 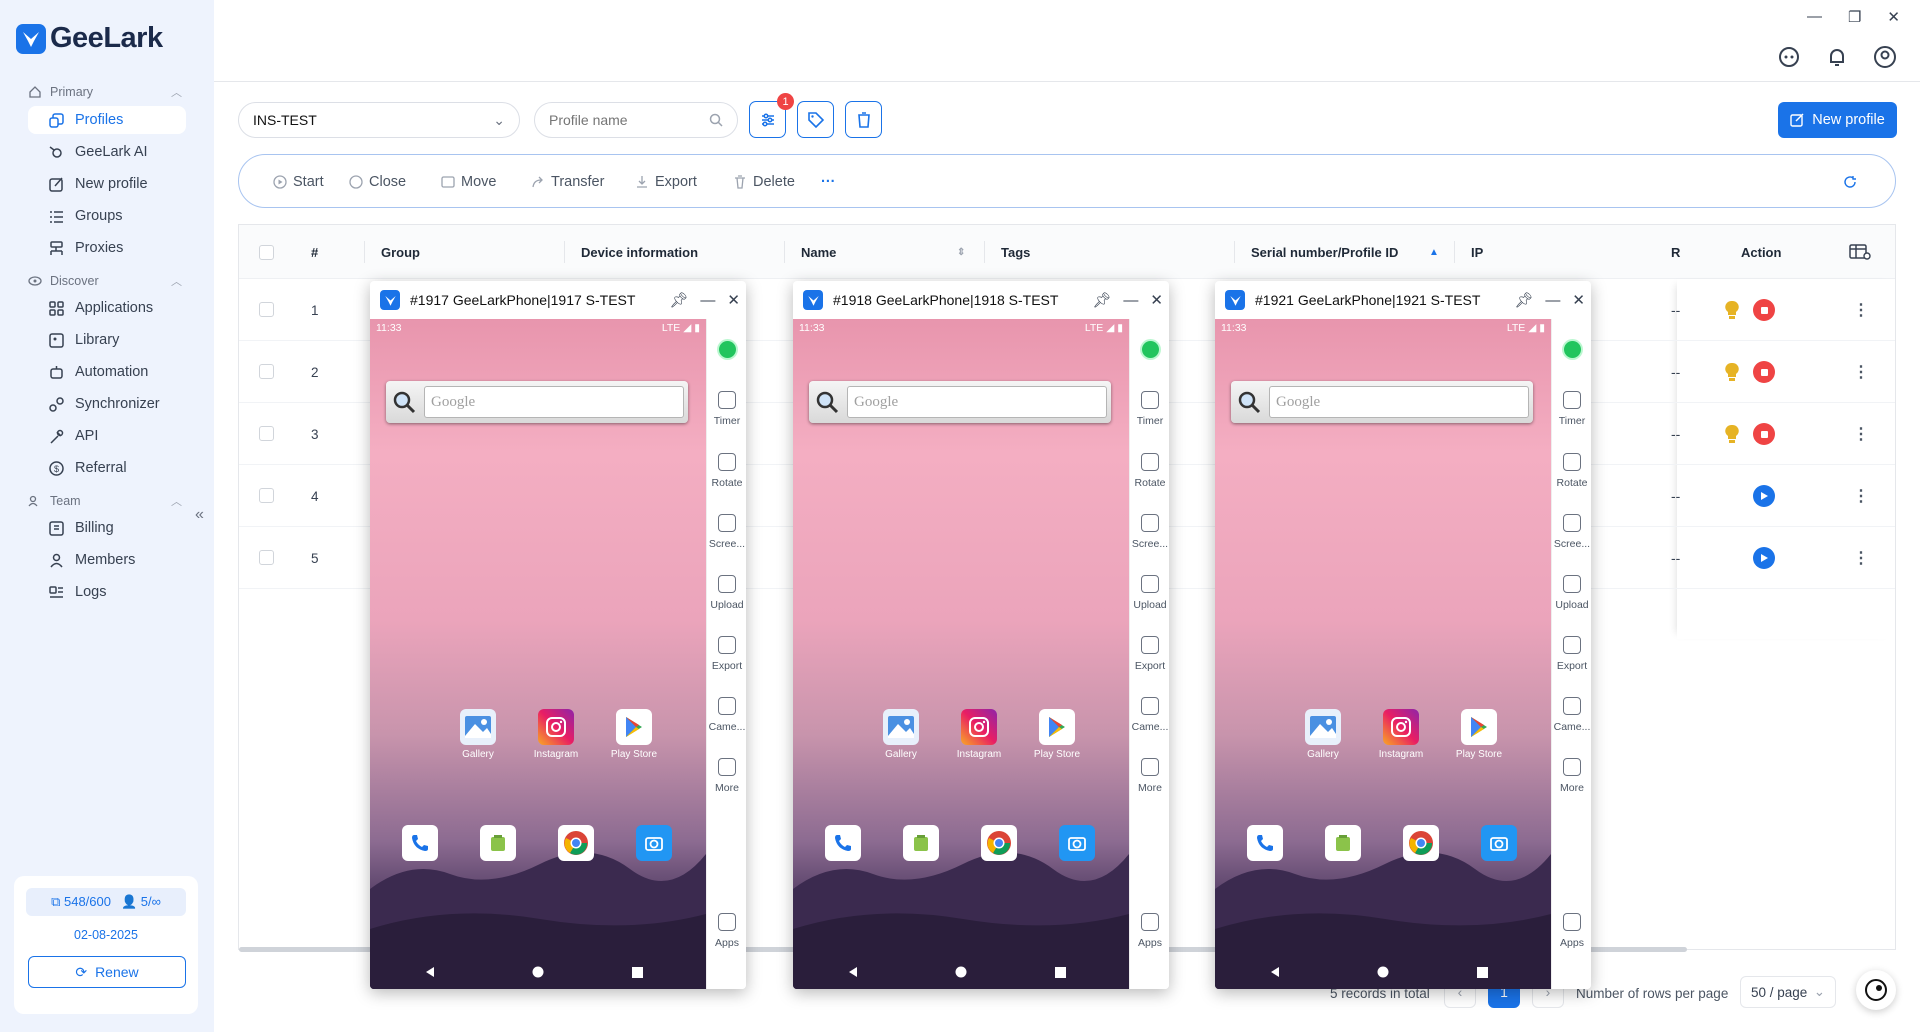 What do you see at coordinates (981, 300) in the screenshot?
I see `phone-window-titlebar: #1918 GeeLarkPhone|1918 S-TEST 📌︎ — ✕` at bounding box center [981, 300].